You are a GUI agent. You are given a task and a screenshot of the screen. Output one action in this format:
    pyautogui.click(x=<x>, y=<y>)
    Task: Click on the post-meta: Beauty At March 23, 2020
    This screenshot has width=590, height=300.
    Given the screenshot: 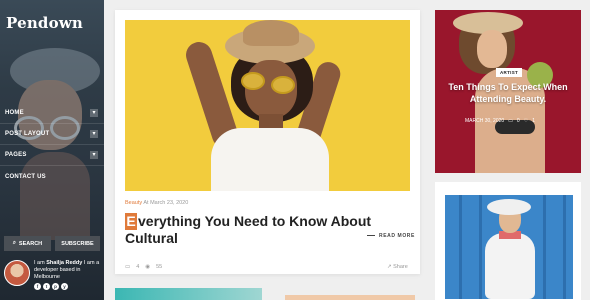 What is the action you would take?
    pyautogui.click(x=156, y=203)
    